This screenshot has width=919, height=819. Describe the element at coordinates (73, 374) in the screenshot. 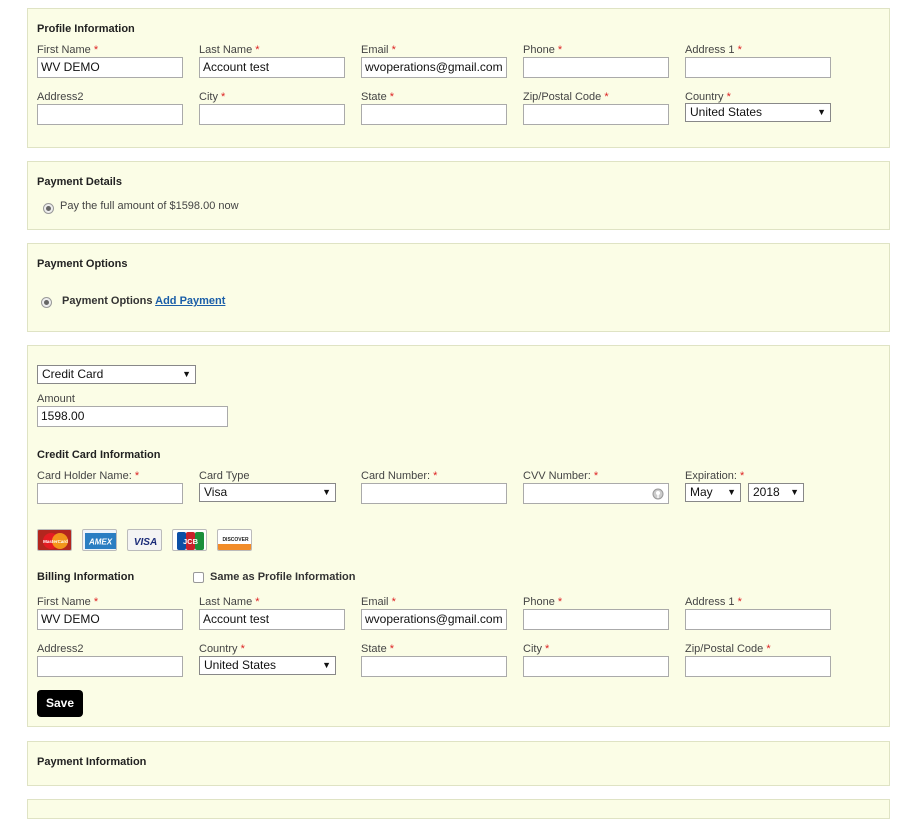

I see `payment-method-value: Credit Card` at that location.